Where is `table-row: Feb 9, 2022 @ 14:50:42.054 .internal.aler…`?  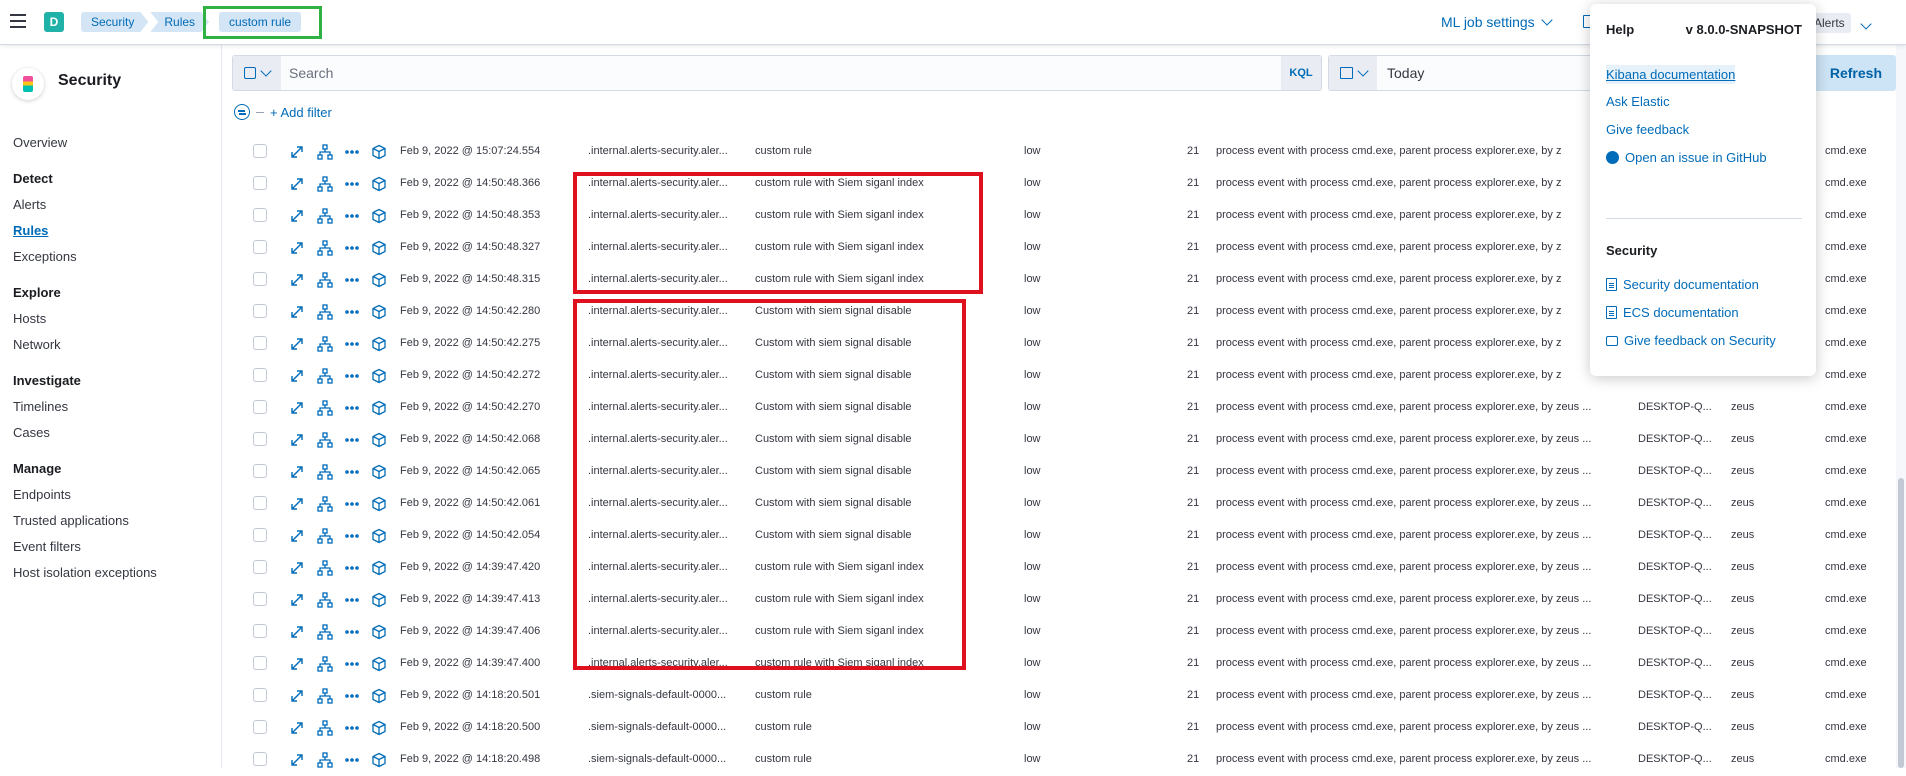 table-row: Feb 9, 2022 @ 14:50:42.054 .internal.aler… is located at coordinates (1064, 536).